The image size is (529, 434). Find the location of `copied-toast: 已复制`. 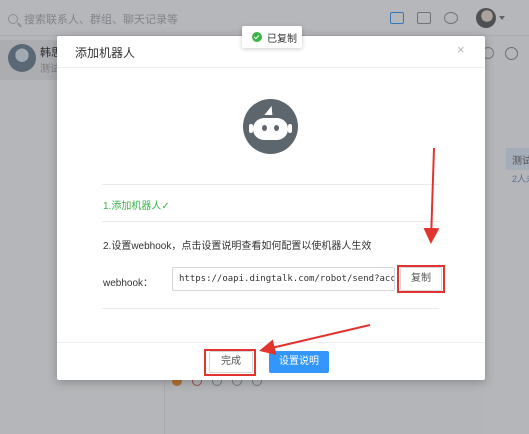

copied-toast: 已复制 is located at coordinates (272, 37).